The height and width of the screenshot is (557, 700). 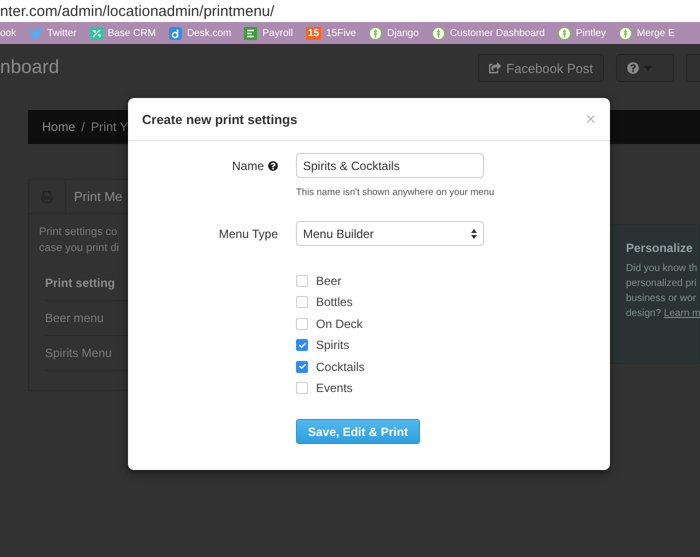 I want to click on promo-text: personalized pri, so click(x=662, y=284).